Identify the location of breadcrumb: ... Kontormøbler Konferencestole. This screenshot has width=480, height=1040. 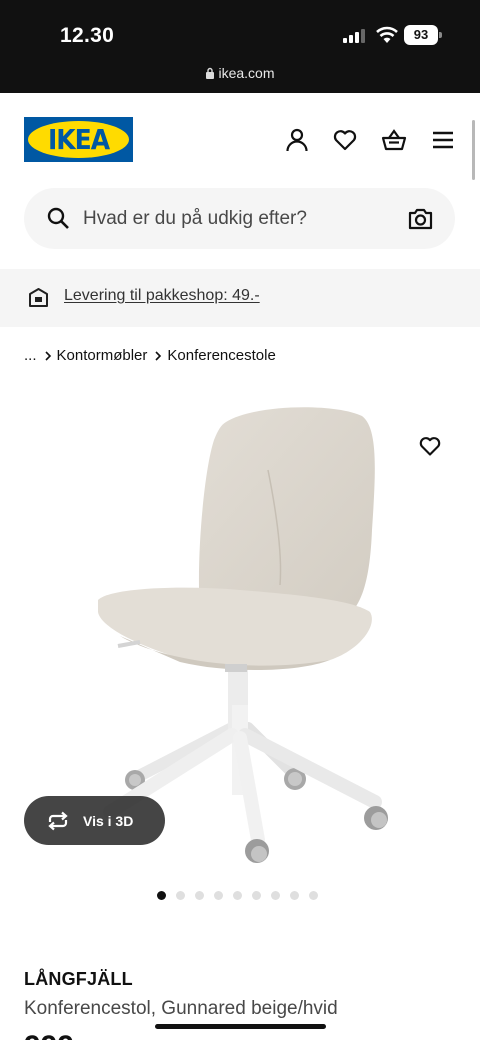
(150, 355).